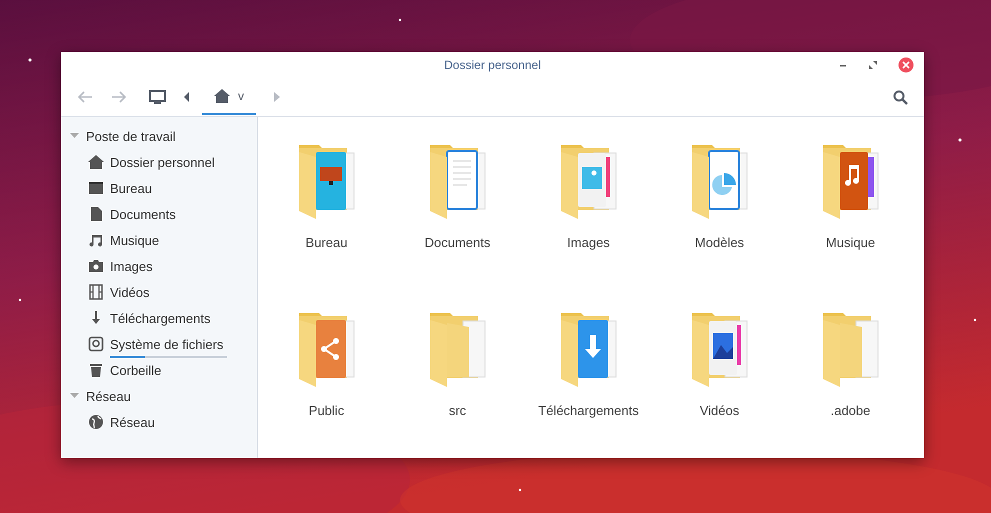 This screenshot has width=991, height=513. I want to click on sidebar-item: Dossier personnel, so click(162, 162).